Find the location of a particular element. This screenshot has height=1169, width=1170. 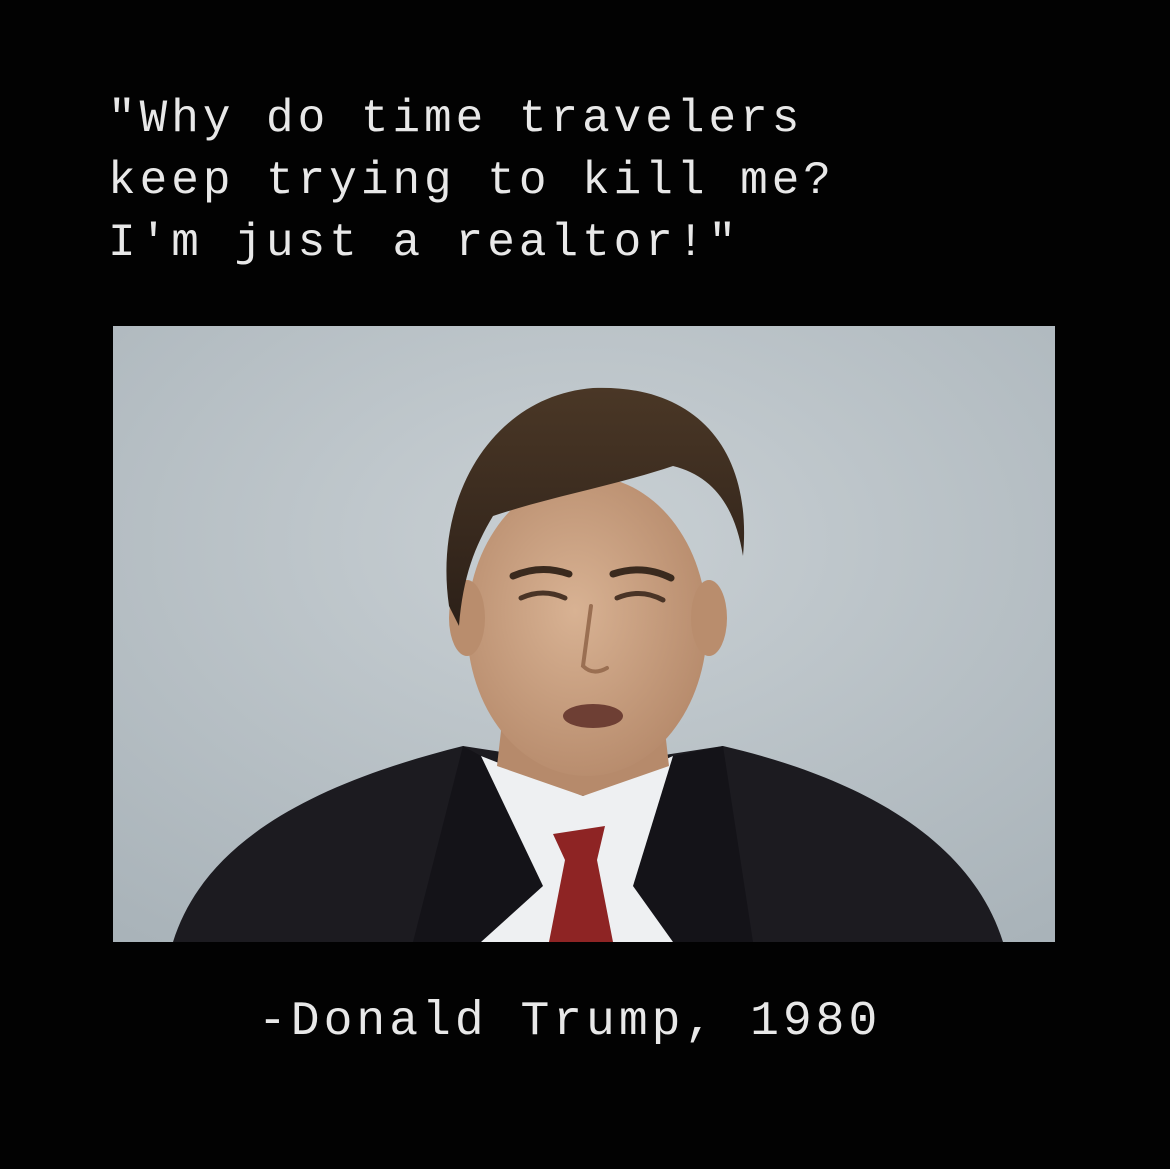

quote-line-3: I'm just a realtor!" is located at coordinates (424, 243).